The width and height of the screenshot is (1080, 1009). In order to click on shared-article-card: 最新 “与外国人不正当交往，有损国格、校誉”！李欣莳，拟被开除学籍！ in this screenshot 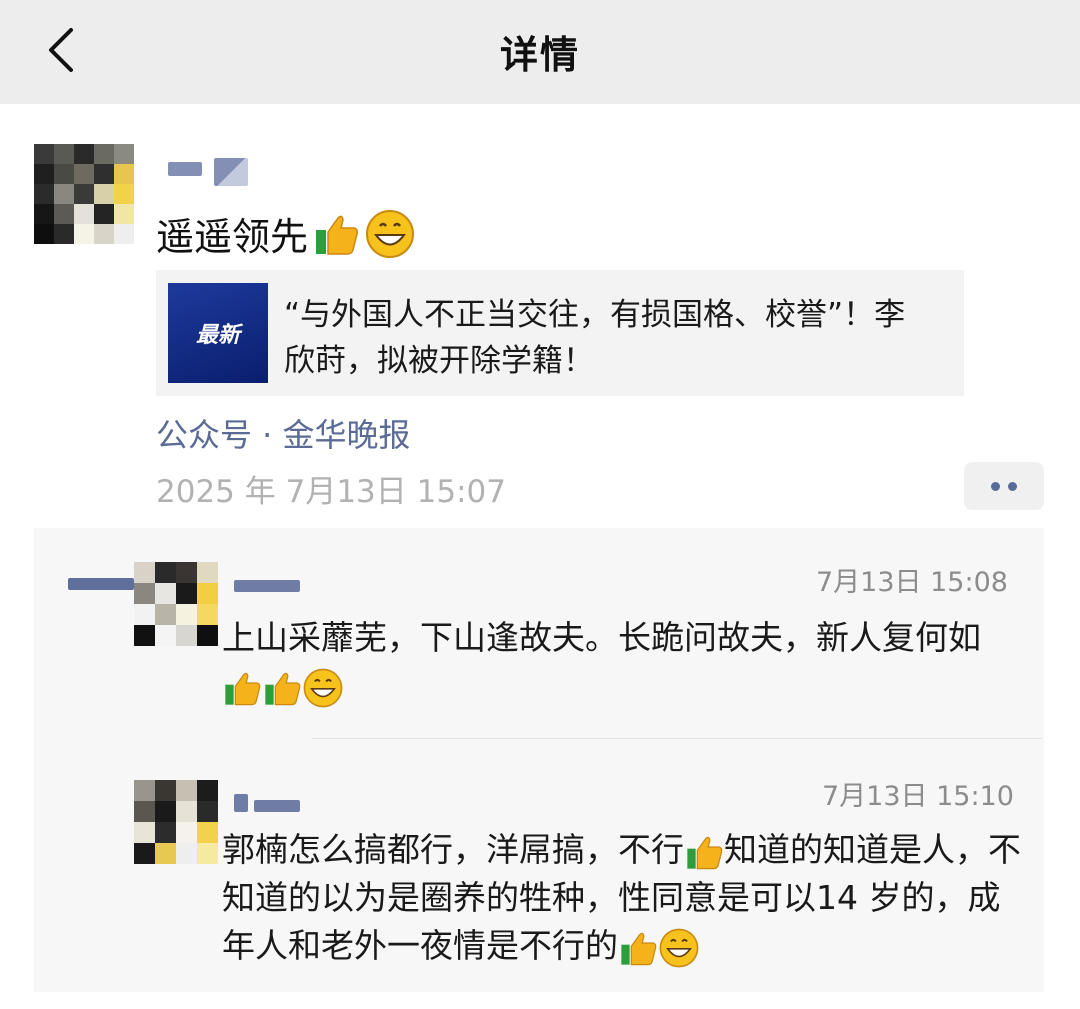, I will do `click(560, 333)`.